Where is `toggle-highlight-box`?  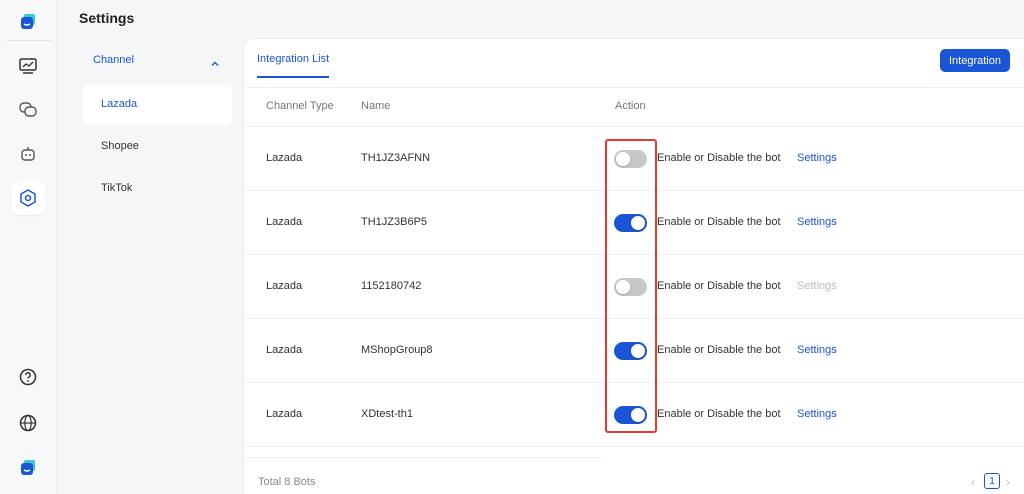 toggle-highlight-box is located at coordinates (631, 286).